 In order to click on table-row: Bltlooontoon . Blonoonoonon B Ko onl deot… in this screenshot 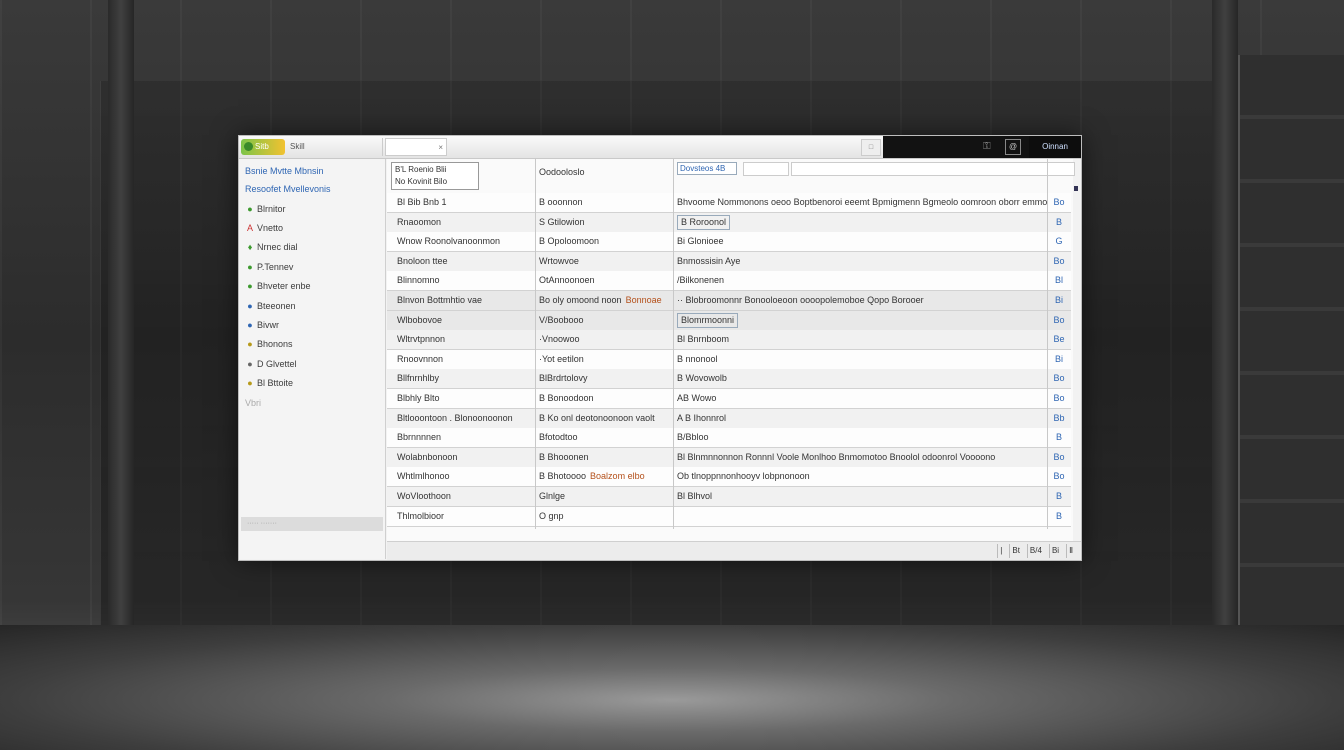, I will do `click(729, 419)`.